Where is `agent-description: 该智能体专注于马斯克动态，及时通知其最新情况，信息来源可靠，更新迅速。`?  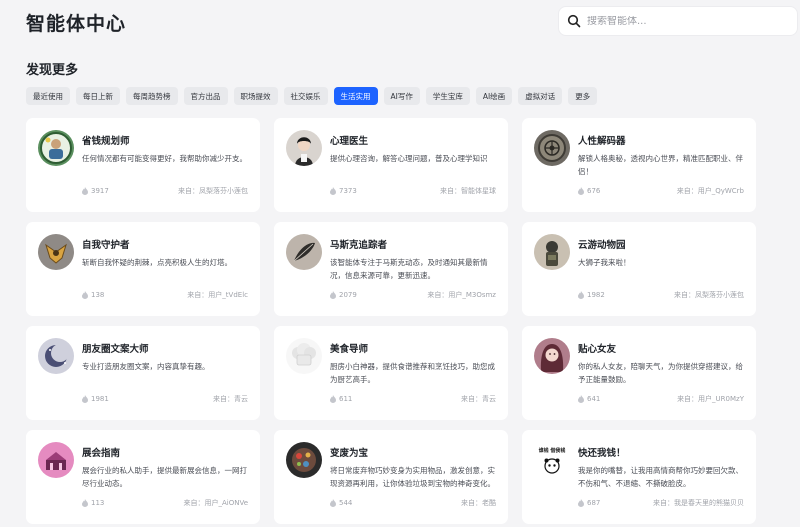
agent-description: 该智能体专注于马斯克动态，及时通知其最新情况，信息来源可靠，更新迅速。 is located at coordinates (409, 269).